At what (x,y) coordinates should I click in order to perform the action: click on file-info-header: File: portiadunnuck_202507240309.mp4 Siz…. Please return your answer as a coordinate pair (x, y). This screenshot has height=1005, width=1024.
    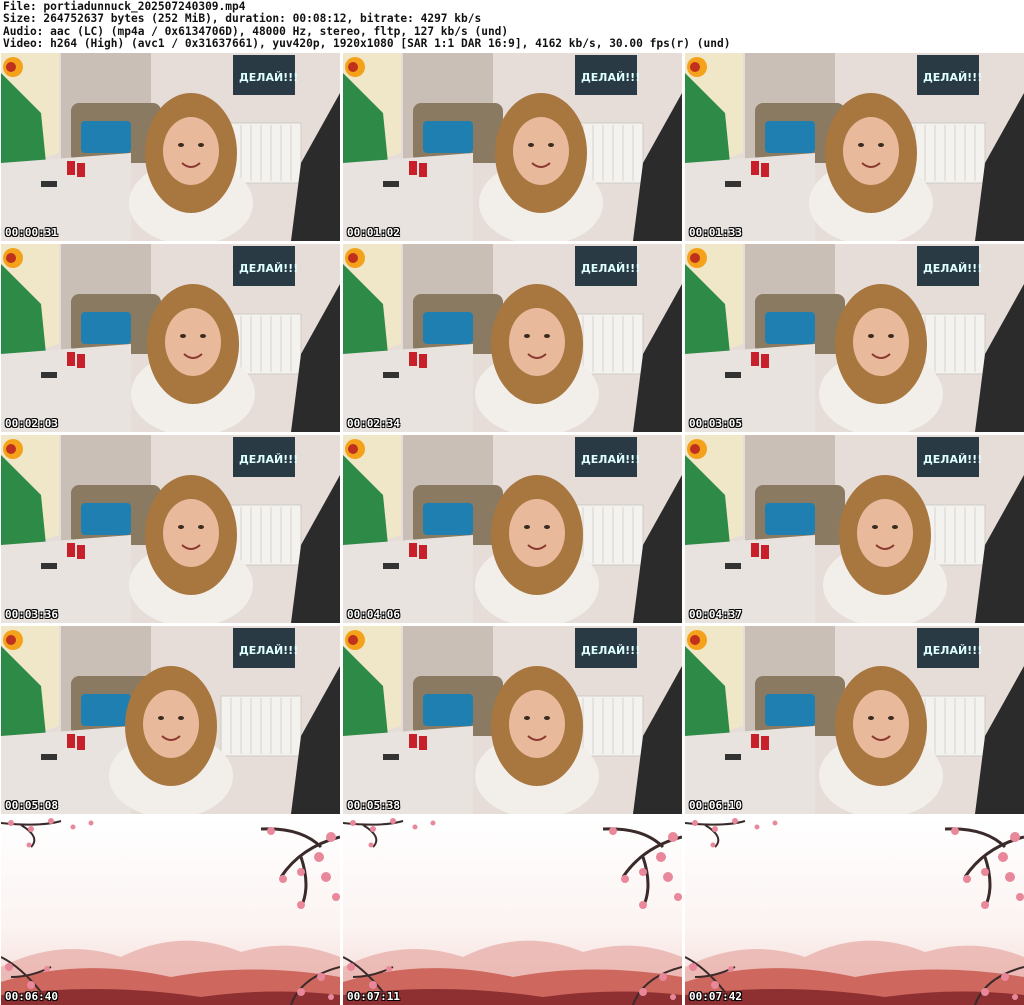
    Looking at the image, I should click on (512, 26).